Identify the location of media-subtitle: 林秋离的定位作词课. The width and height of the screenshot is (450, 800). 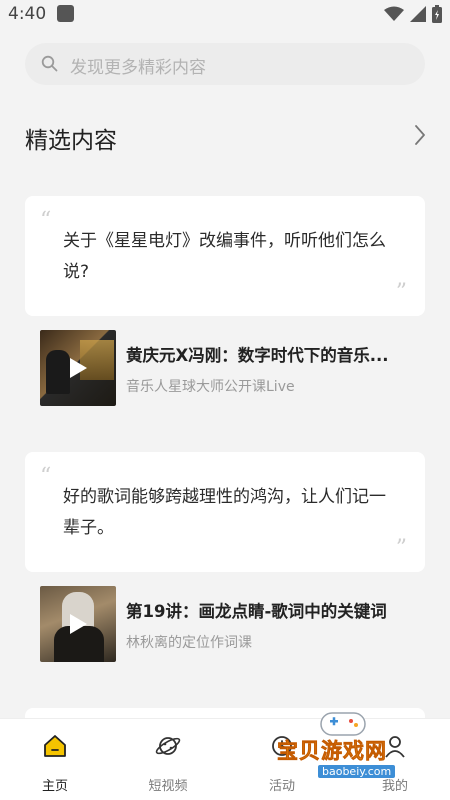
(189, 643).